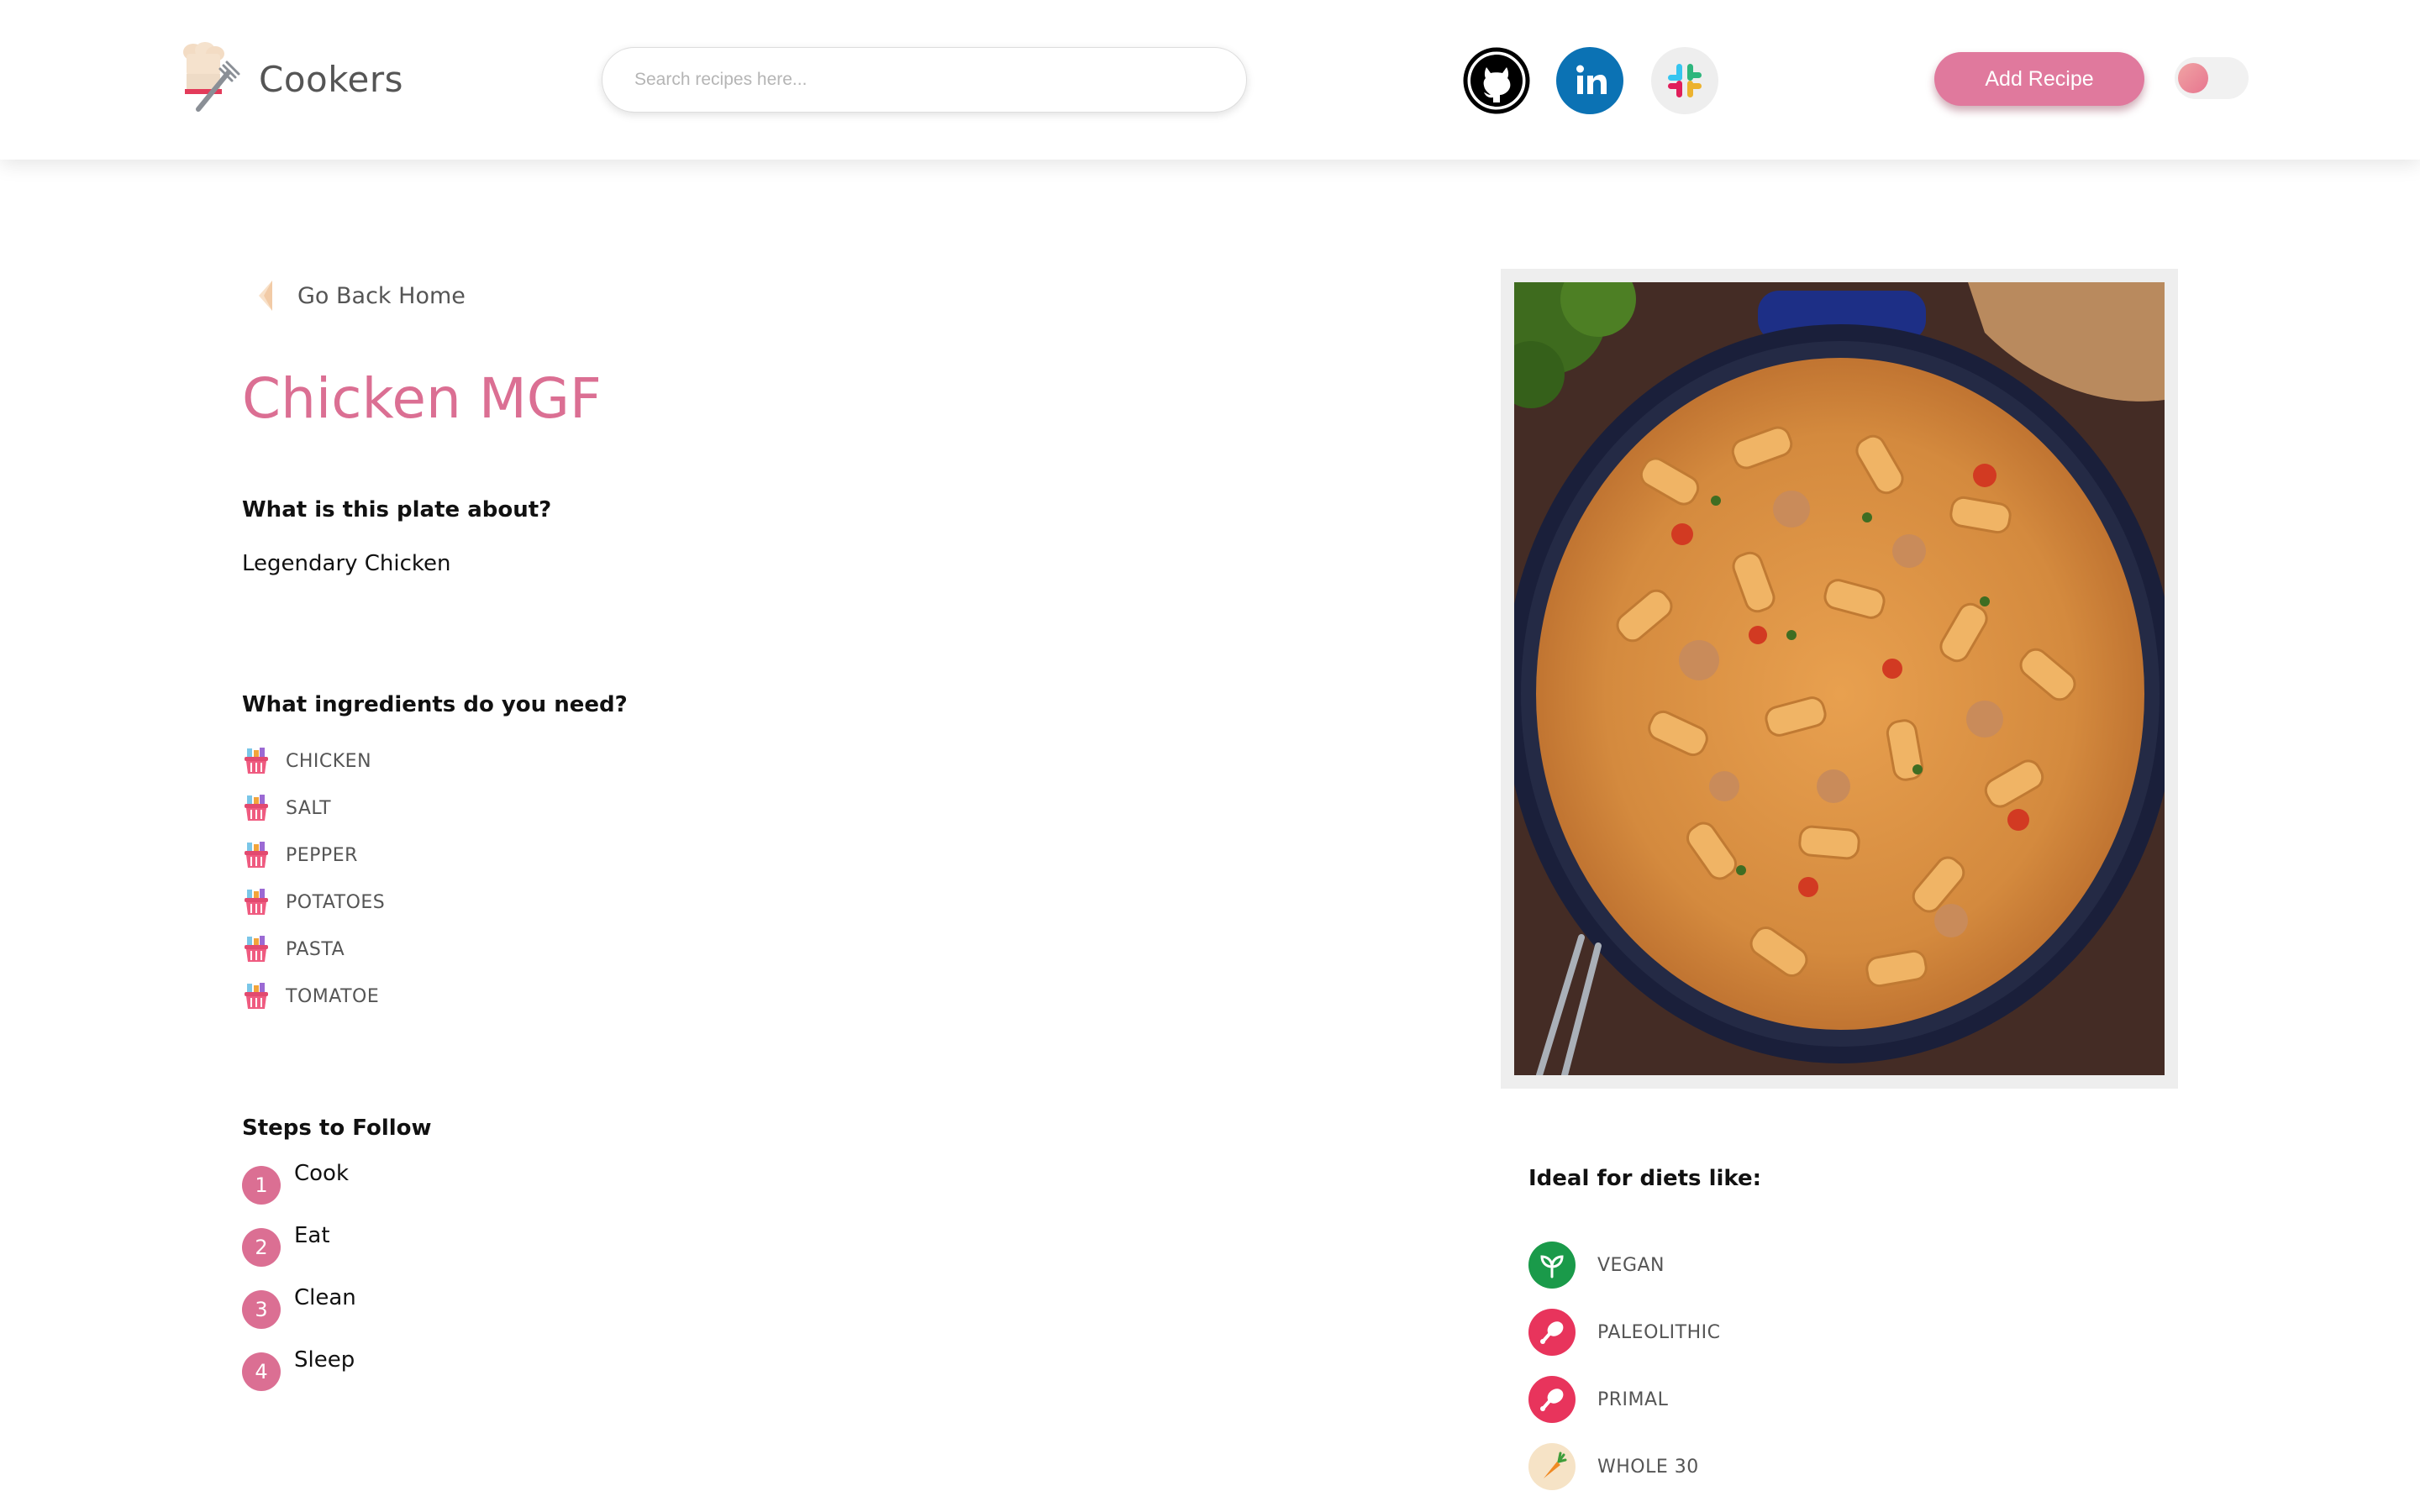 Image resolution: width=2420 pixels, height=1512 pixels. What do you see at coordinates (261, 1309) in the screenshot?
I see `step-number-badge: 3` at bounding box center [261, 1309].